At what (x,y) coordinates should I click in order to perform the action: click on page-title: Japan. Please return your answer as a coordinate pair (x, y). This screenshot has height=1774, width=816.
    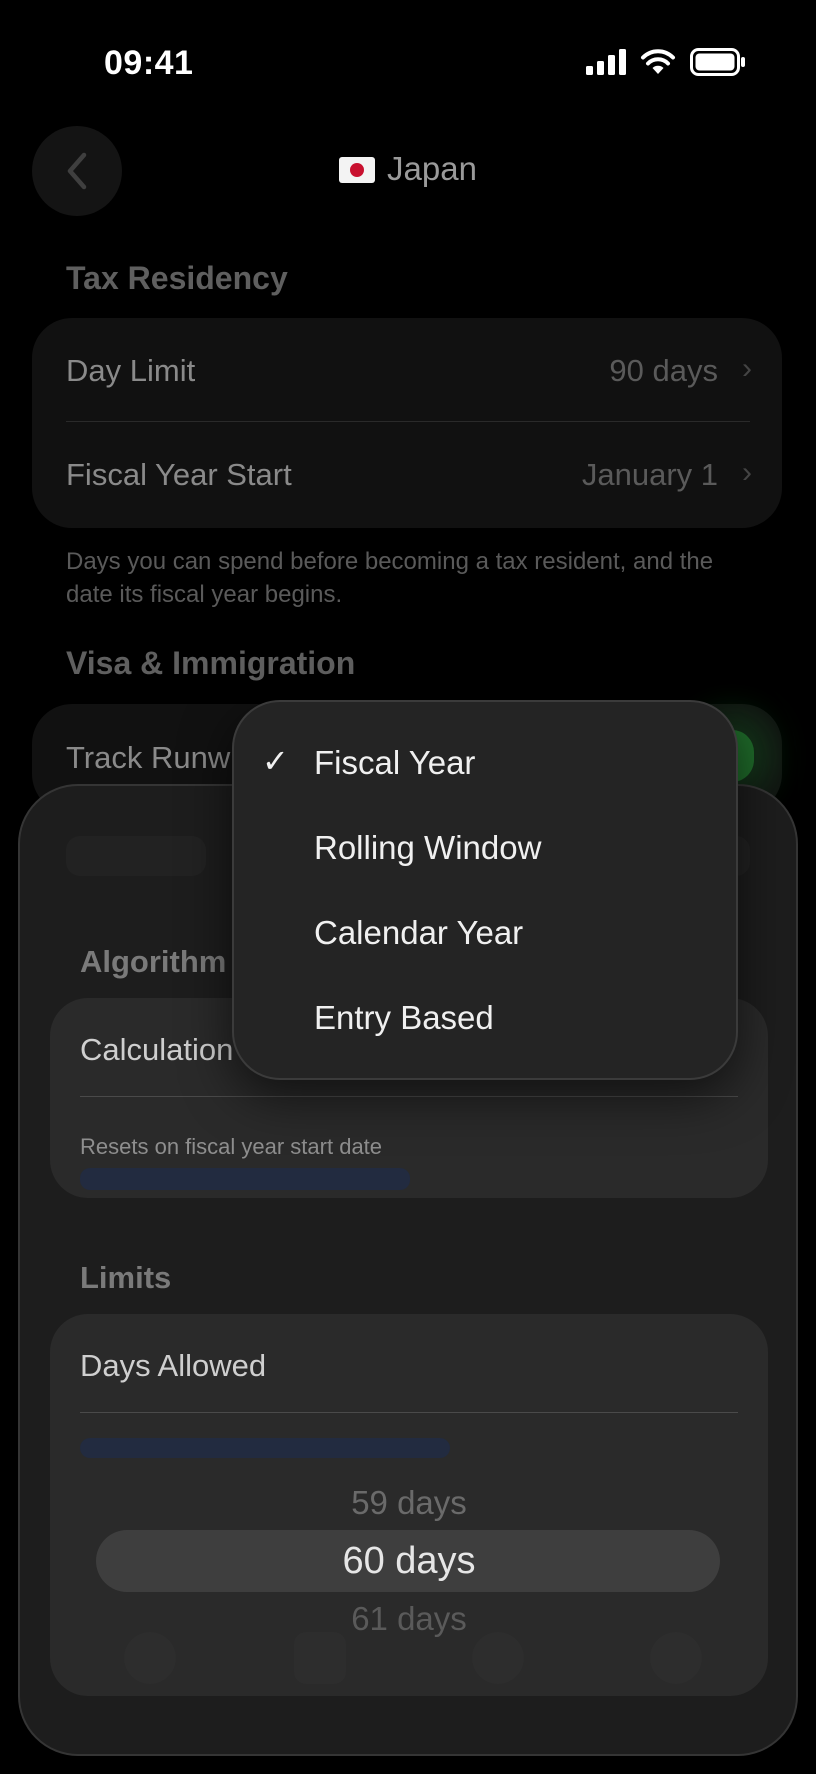
    Looking at the image, I should click on (408, 169).